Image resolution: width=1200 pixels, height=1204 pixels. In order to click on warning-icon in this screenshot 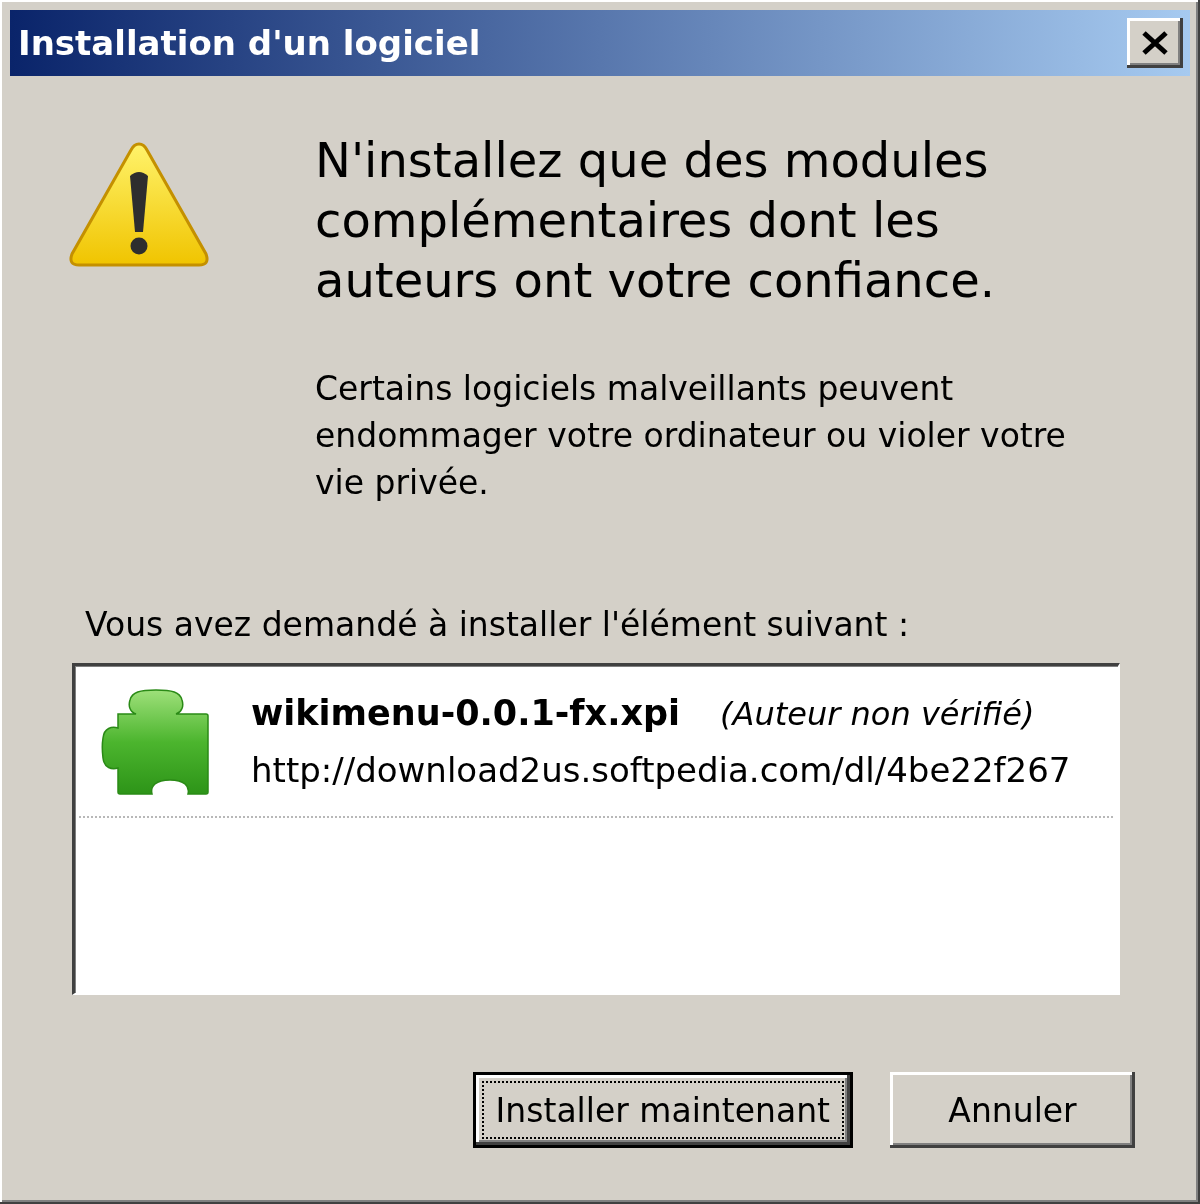, I will do `click(139, 205)`.